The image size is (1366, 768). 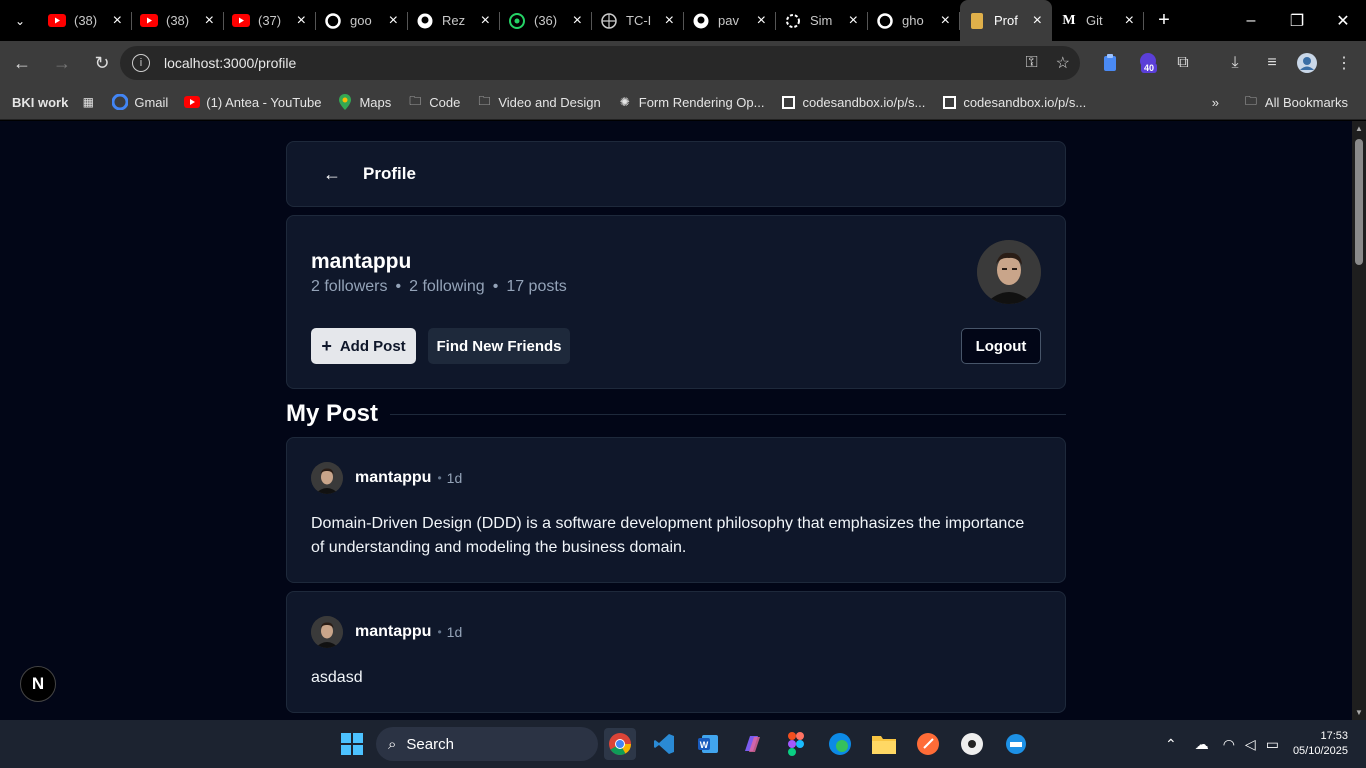 I want to click on onedrive-icon: ☁, so click(x=1202, y=744).